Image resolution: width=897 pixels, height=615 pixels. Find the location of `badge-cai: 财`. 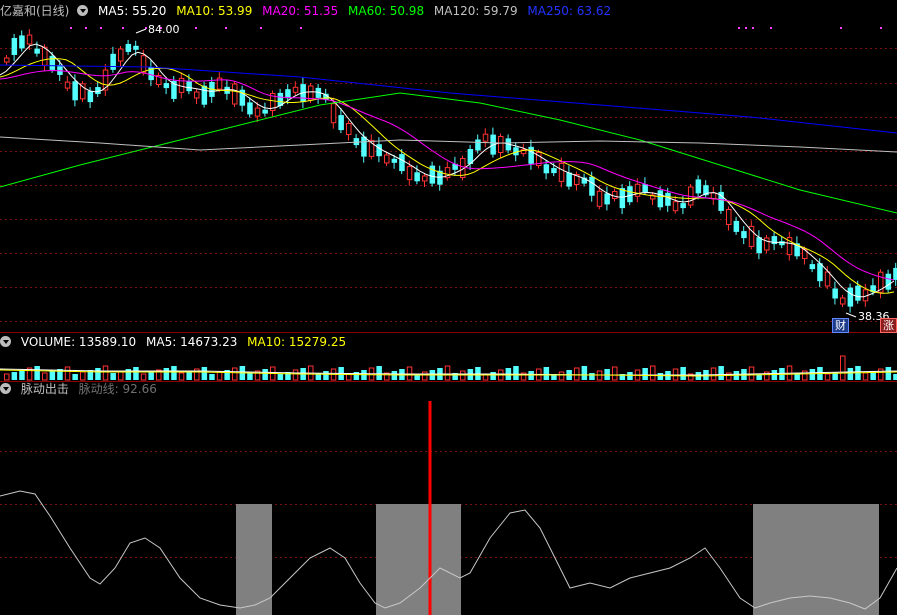

badge-cai: 财 is located at coordinates (840, 325).